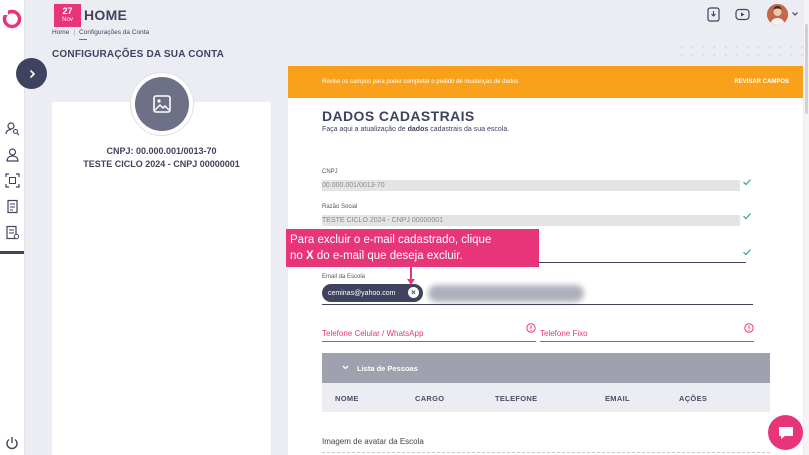 This screenshot has width=809, height=455. What do you see at coordinates (12, 232) in the screenshot?
I see `report-icon` at bounding box center [12, 232].